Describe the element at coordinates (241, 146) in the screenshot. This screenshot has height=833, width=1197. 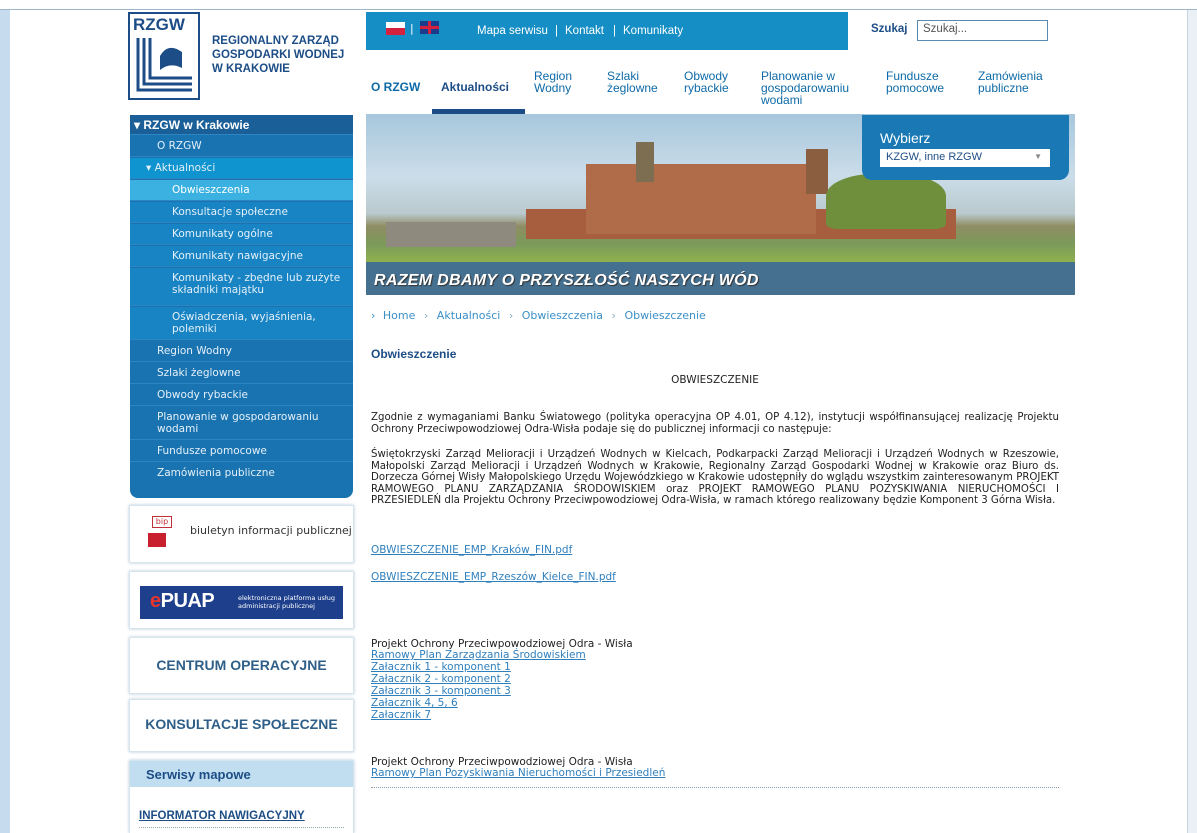
I see `sidebar-item-o-rzgw: O RZGW` at that location.